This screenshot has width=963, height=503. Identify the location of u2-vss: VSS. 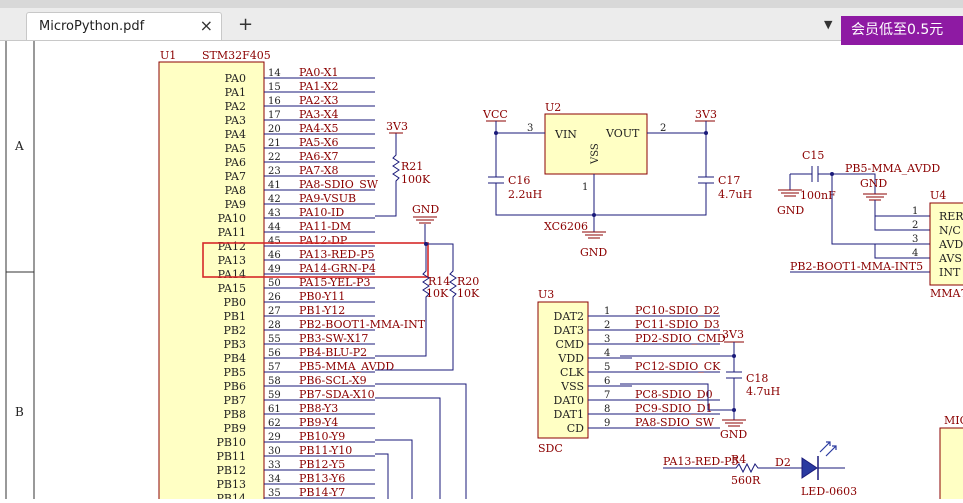
(595, 154).